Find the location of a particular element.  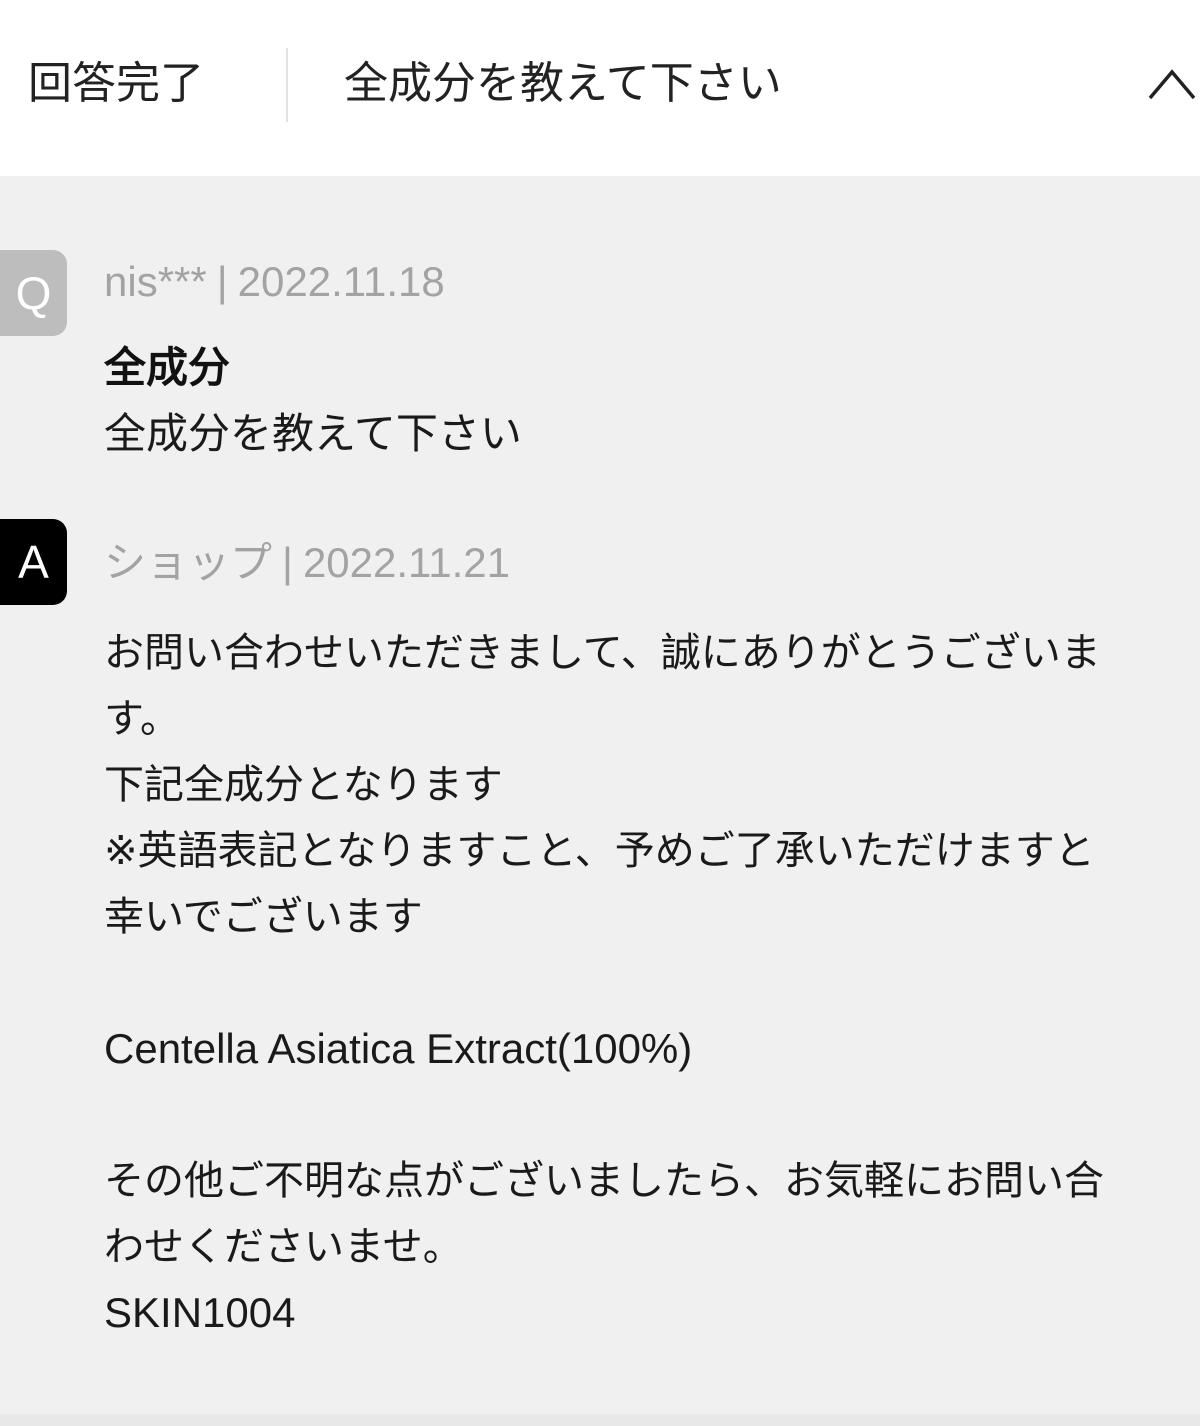

answer-badge: A is located at coordinates (33, 562).